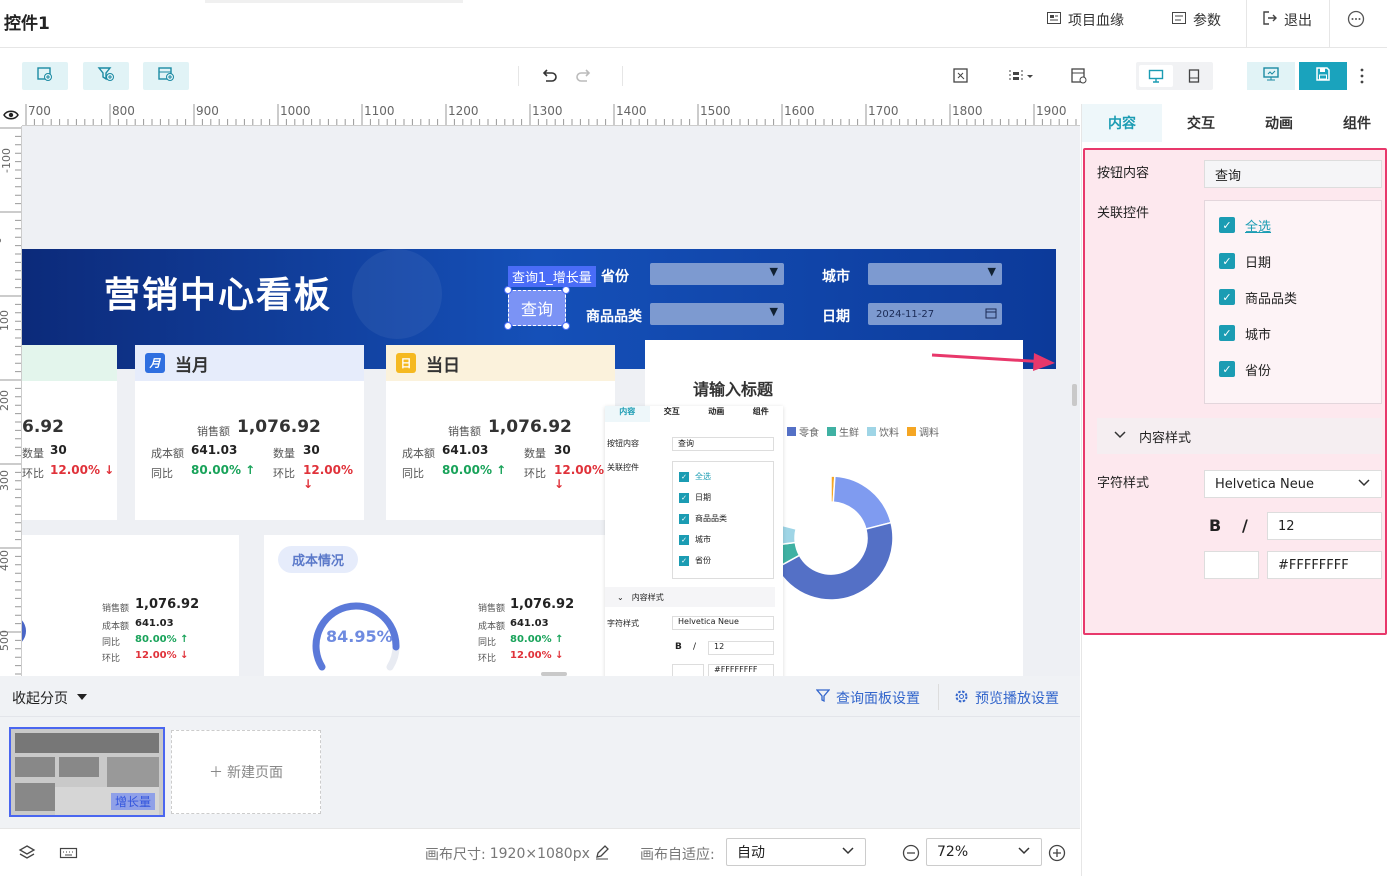  What do you see at coordinates (723, 539) in the screenshot?
I see `mini-check-item: ✓ 城市` at bounding box center [723, 539].